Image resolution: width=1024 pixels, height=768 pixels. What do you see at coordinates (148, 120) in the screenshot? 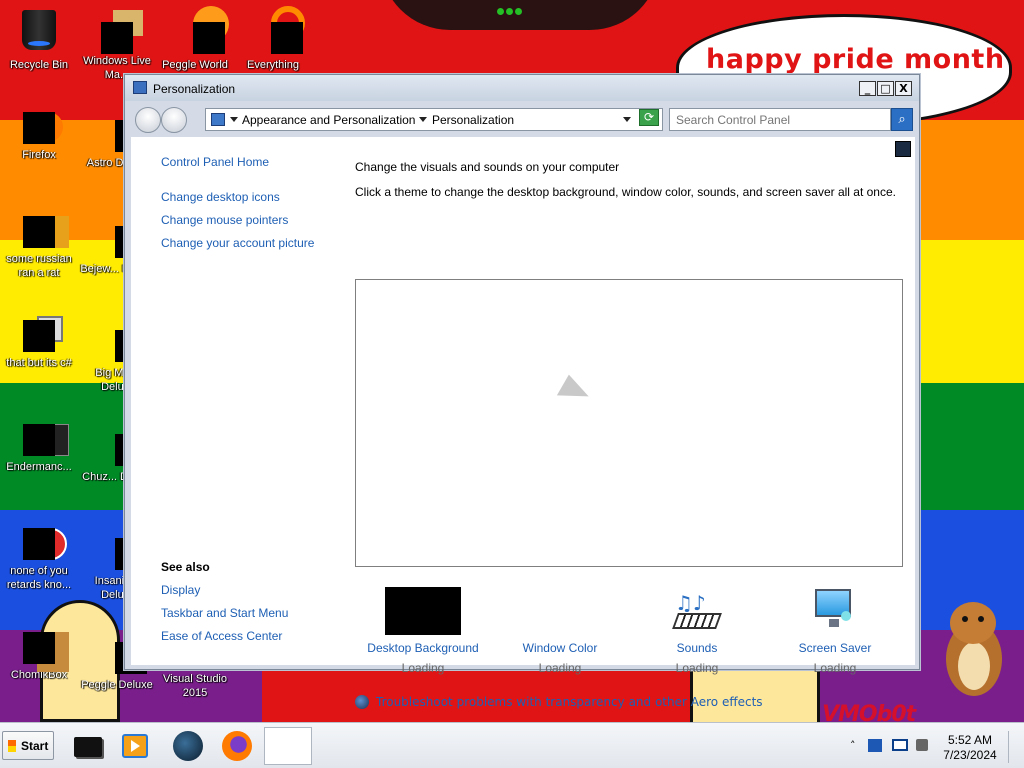
I see `back-button` at bounding box center [148, 120].